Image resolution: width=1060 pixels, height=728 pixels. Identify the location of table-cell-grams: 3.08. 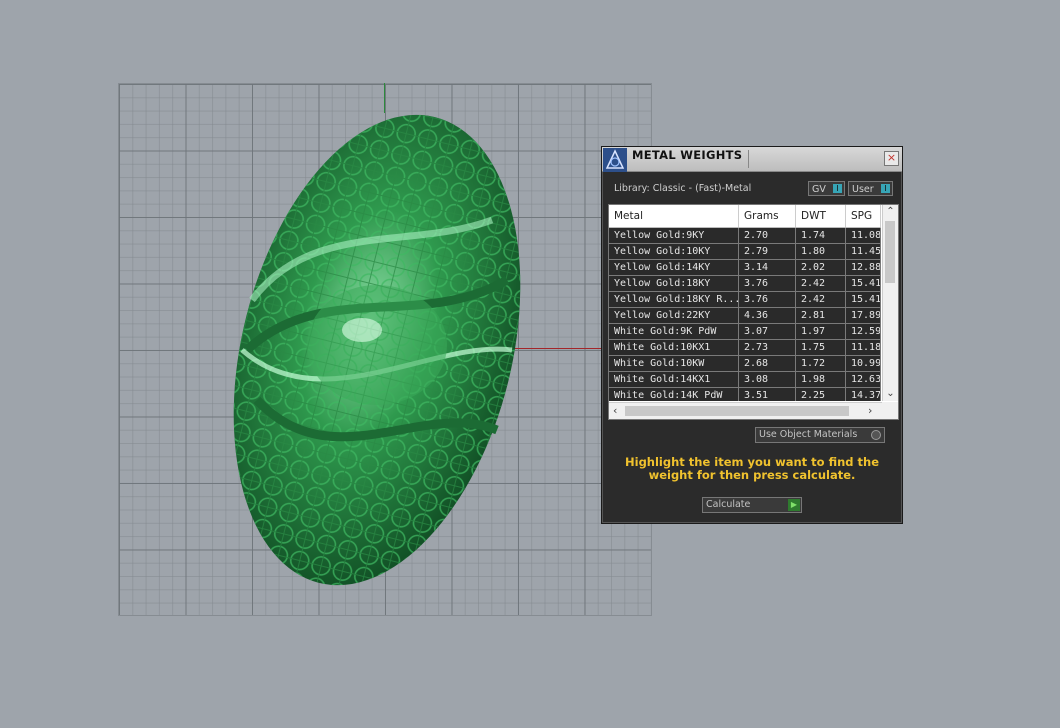
(767, 380).